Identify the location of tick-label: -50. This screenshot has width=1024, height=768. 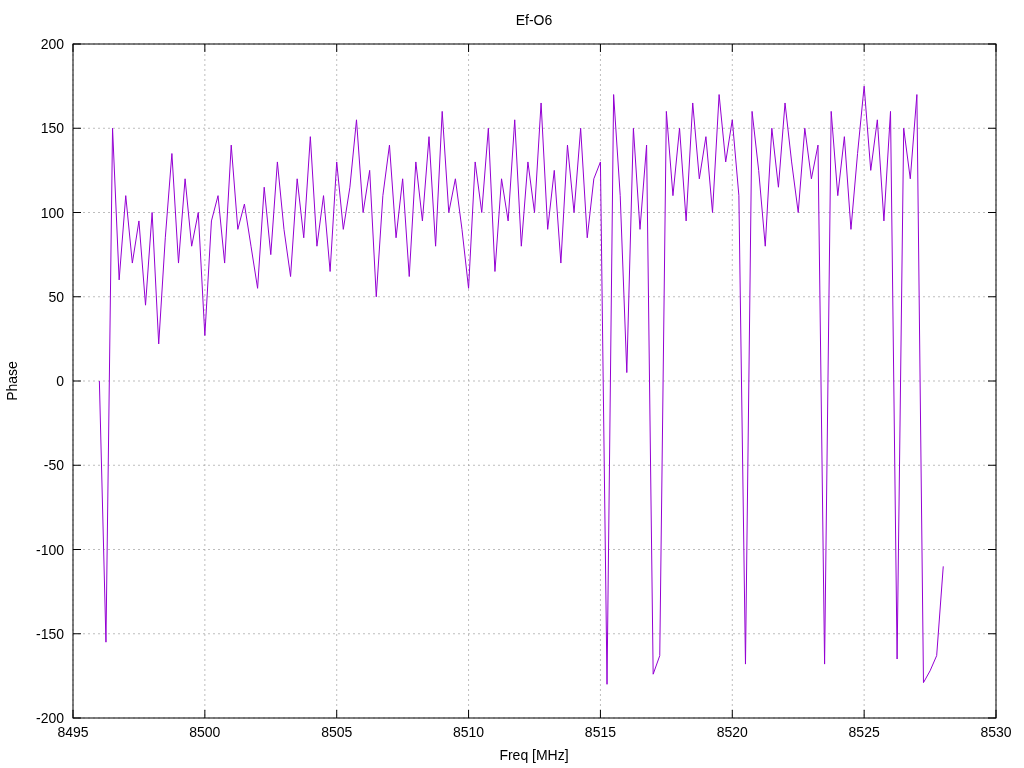
(53, 465).